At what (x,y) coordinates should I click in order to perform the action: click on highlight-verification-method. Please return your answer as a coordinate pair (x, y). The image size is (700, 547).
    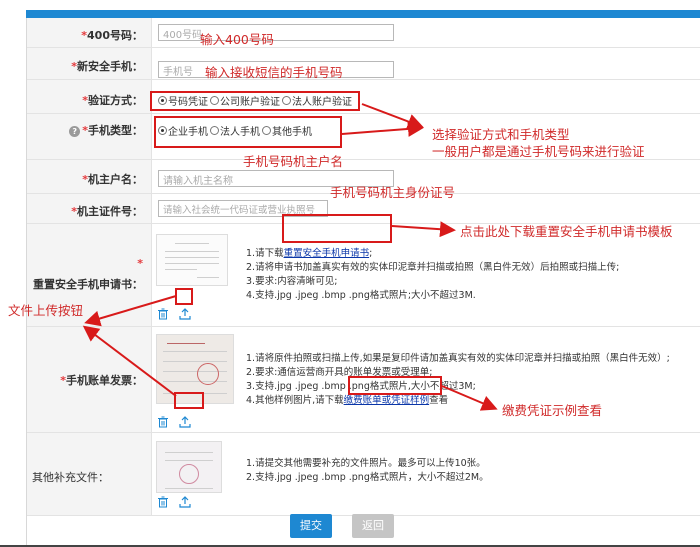
    Looking at the image, I should click on (255, 101).